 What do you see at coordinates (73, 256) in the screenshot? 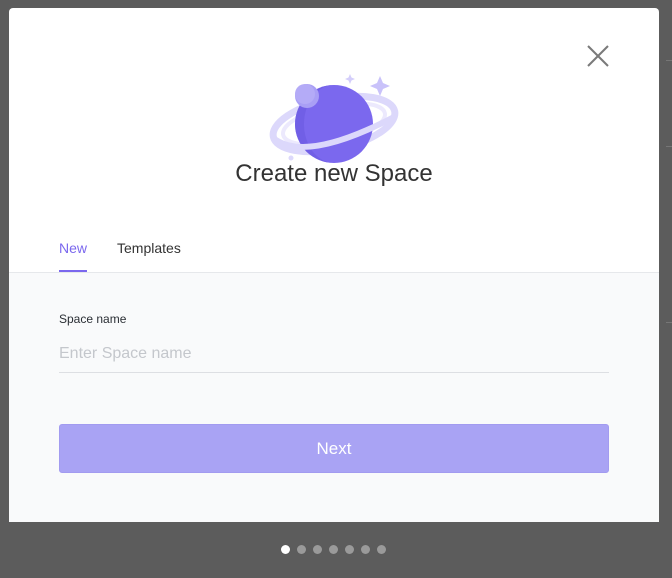
I see `tab-new: New` at bounding box center [73, 256].